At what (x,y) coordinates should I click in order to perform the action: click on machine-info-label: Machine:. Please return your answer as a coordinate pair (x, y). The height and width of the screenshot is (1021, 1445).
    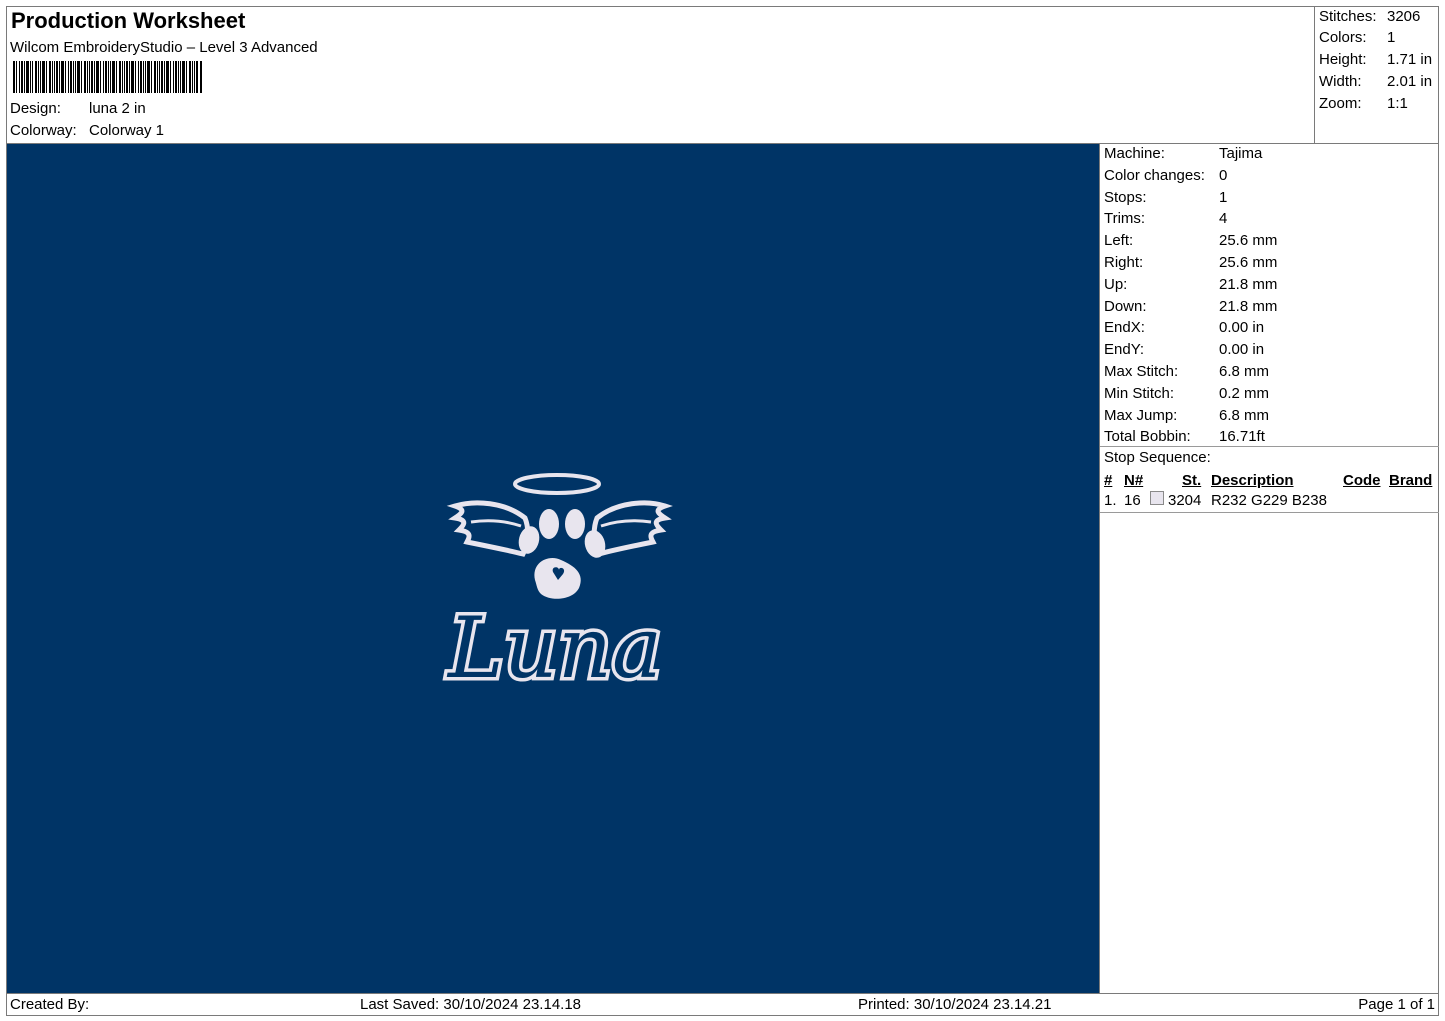
    Looking at the image, I should click on (1134, 153).